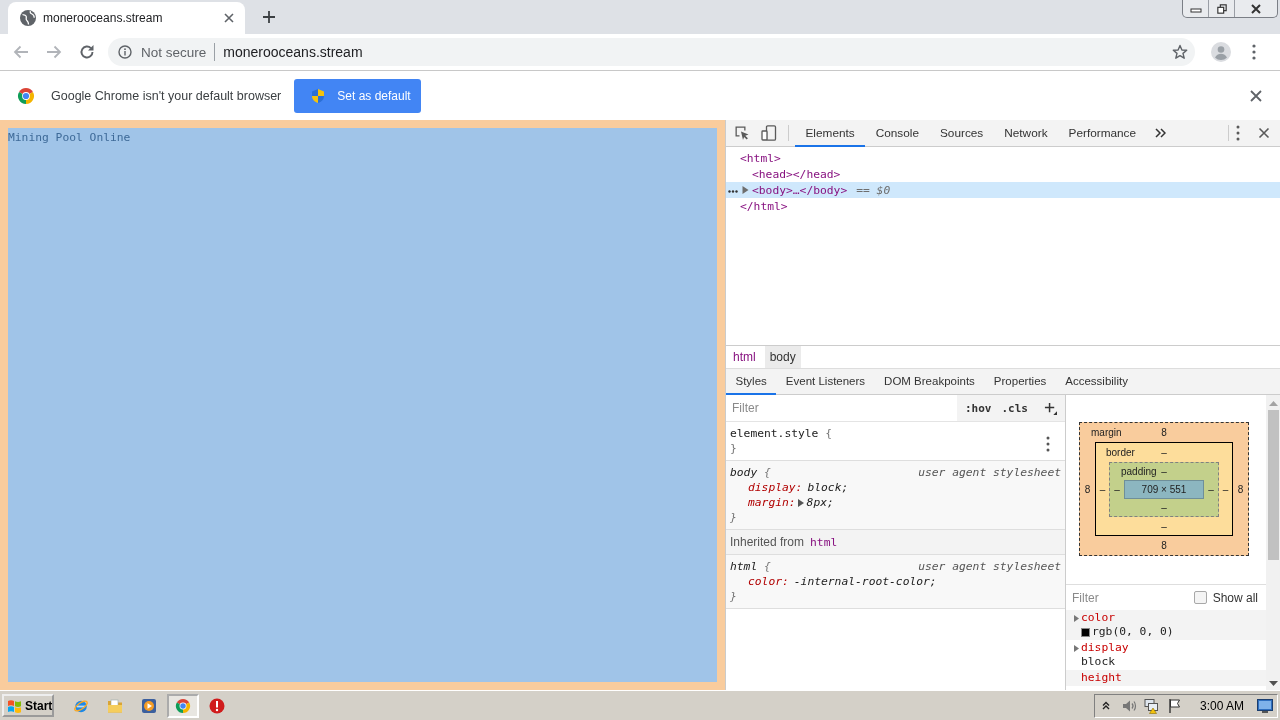 This screenshot has width=1280, height=720. Describe the element at coordinates (1180, 52) in the screenshot. I see `star-icon` at that location.